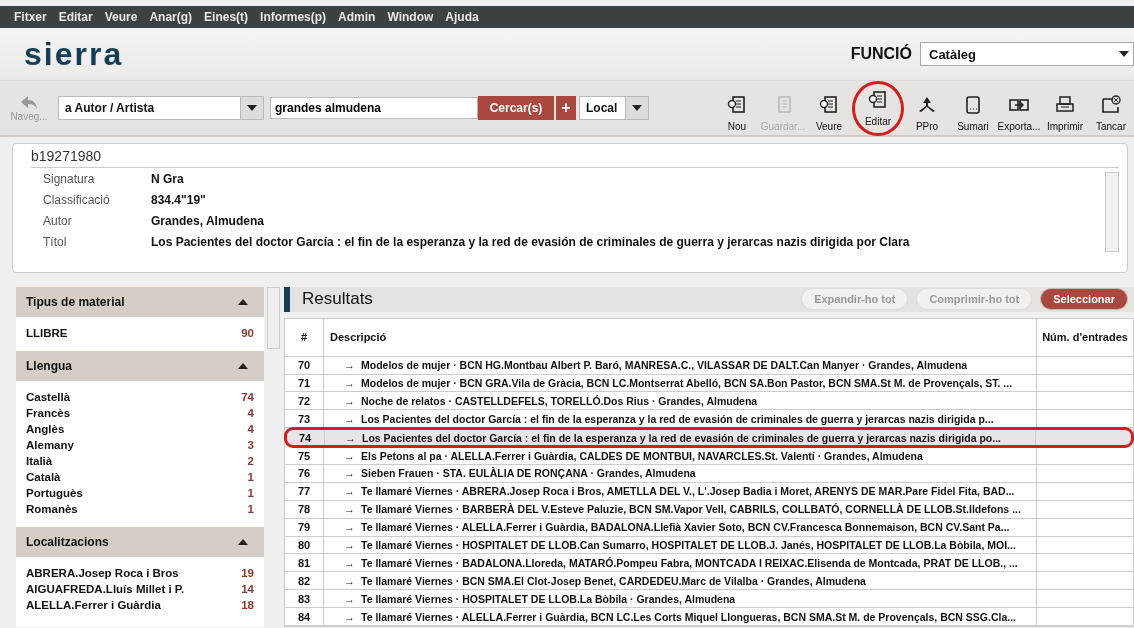 This screenshot has width=1134, height=628. I want to click on toolbar-button: Sumari, so click(973, 113).